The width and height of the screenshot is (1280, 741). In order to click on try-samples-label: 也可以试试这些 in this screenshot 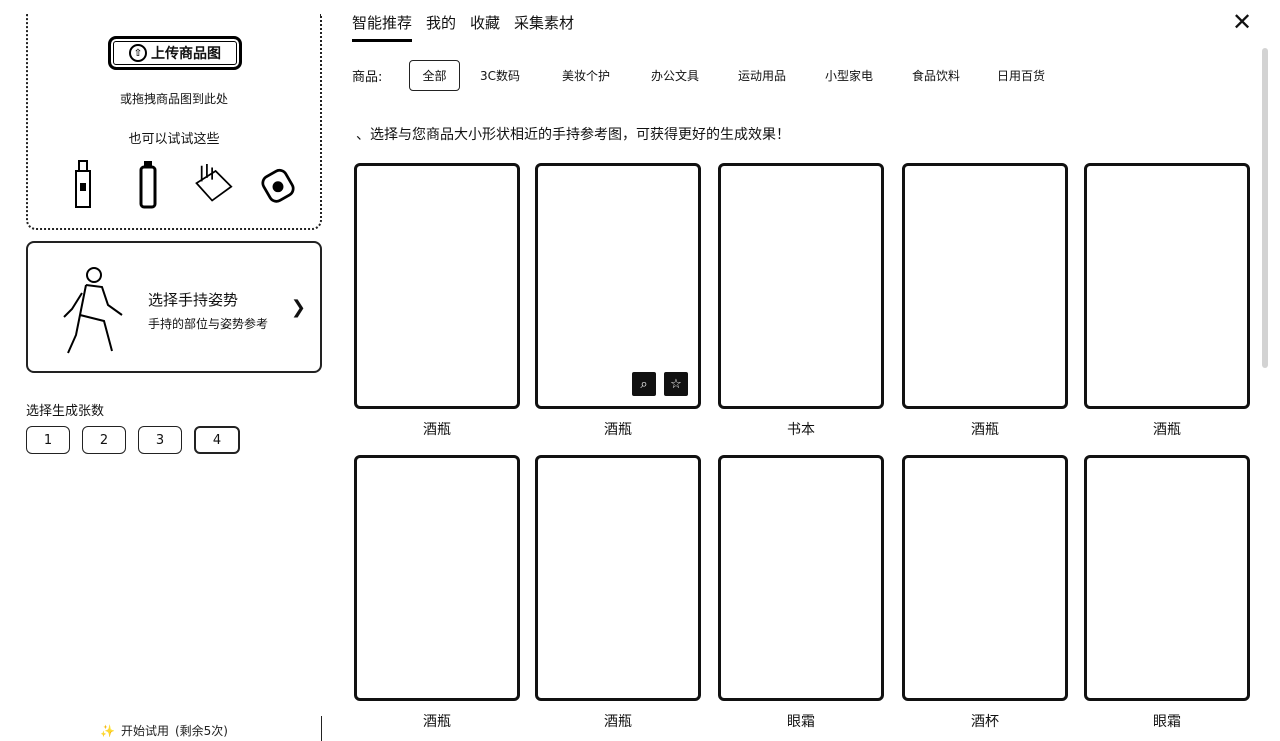, I will do `click(174, 139)`.